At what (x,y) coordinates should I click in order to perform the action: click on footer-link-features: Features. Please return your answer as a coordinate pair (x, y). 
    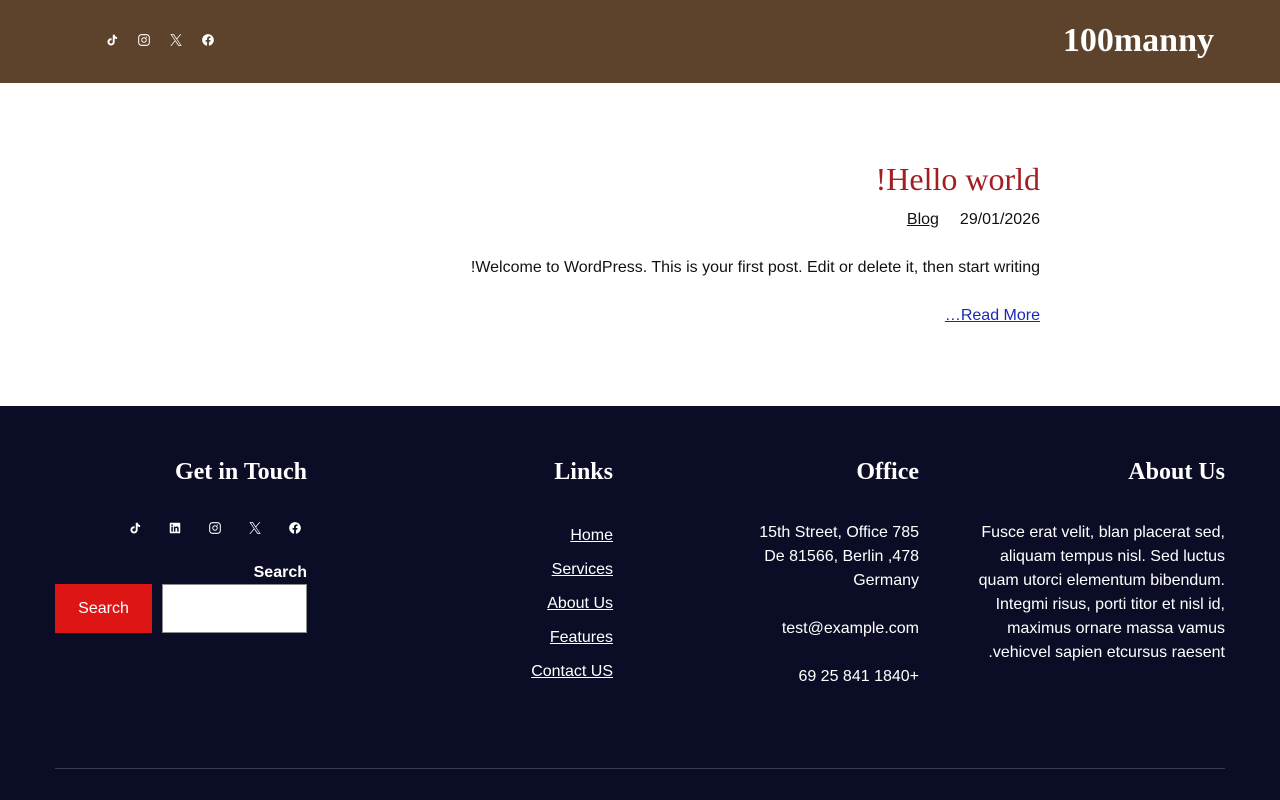
    Looking at the image, I should click on (581, 637).